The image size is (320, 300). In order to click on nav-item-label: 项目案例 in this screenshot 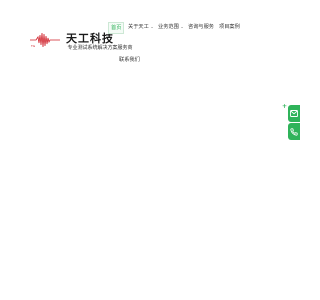, I will do `click(229, 27)`.